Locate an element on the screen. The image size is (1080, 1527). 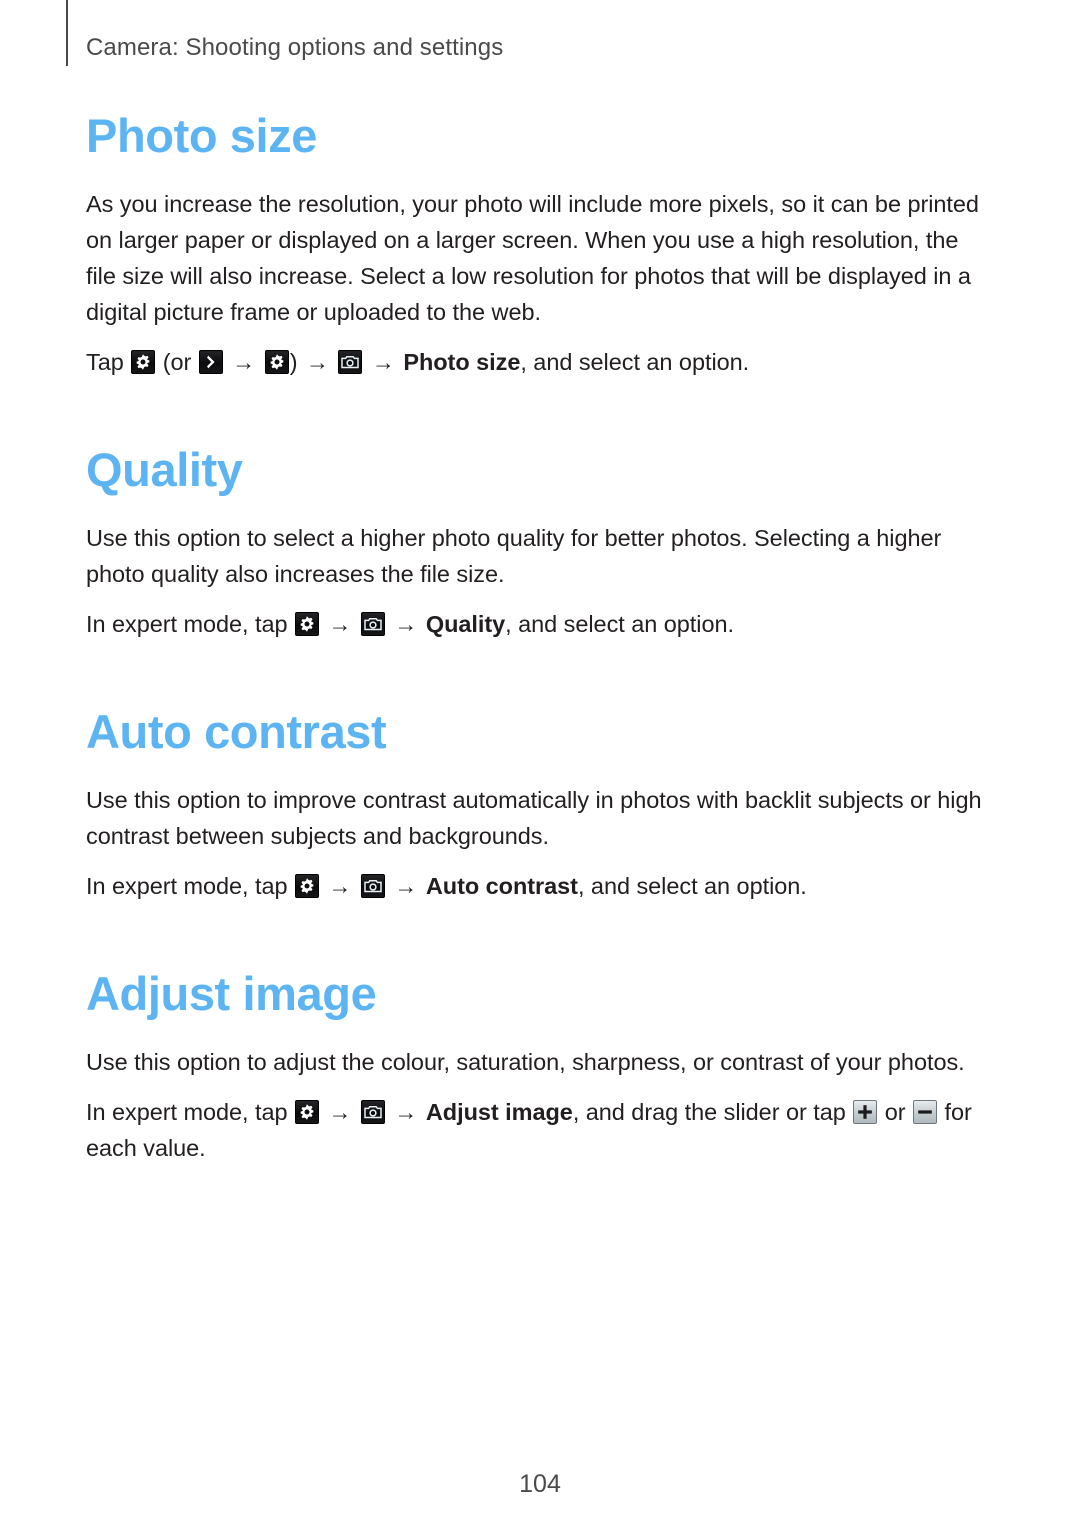
section-title-photo-size: Photo size is located at coordinates (202, 135).